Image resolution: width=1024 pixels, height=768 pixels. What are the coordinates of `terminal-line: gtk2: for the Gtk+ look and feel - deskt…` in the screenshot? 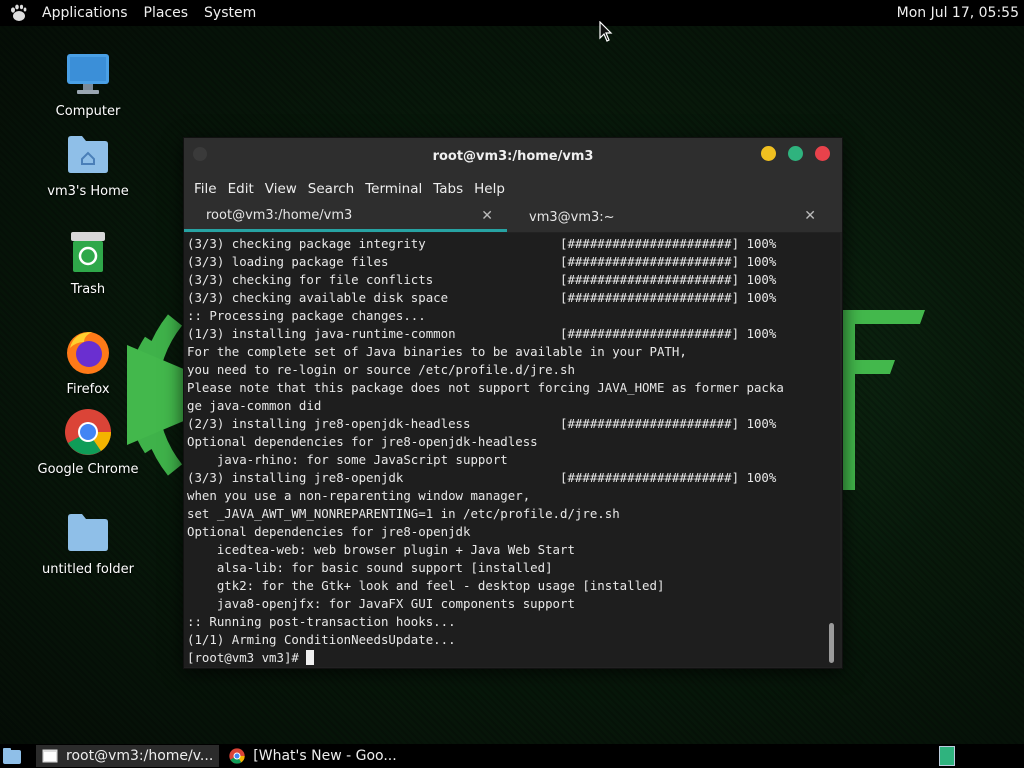 It's located at (426, 585).